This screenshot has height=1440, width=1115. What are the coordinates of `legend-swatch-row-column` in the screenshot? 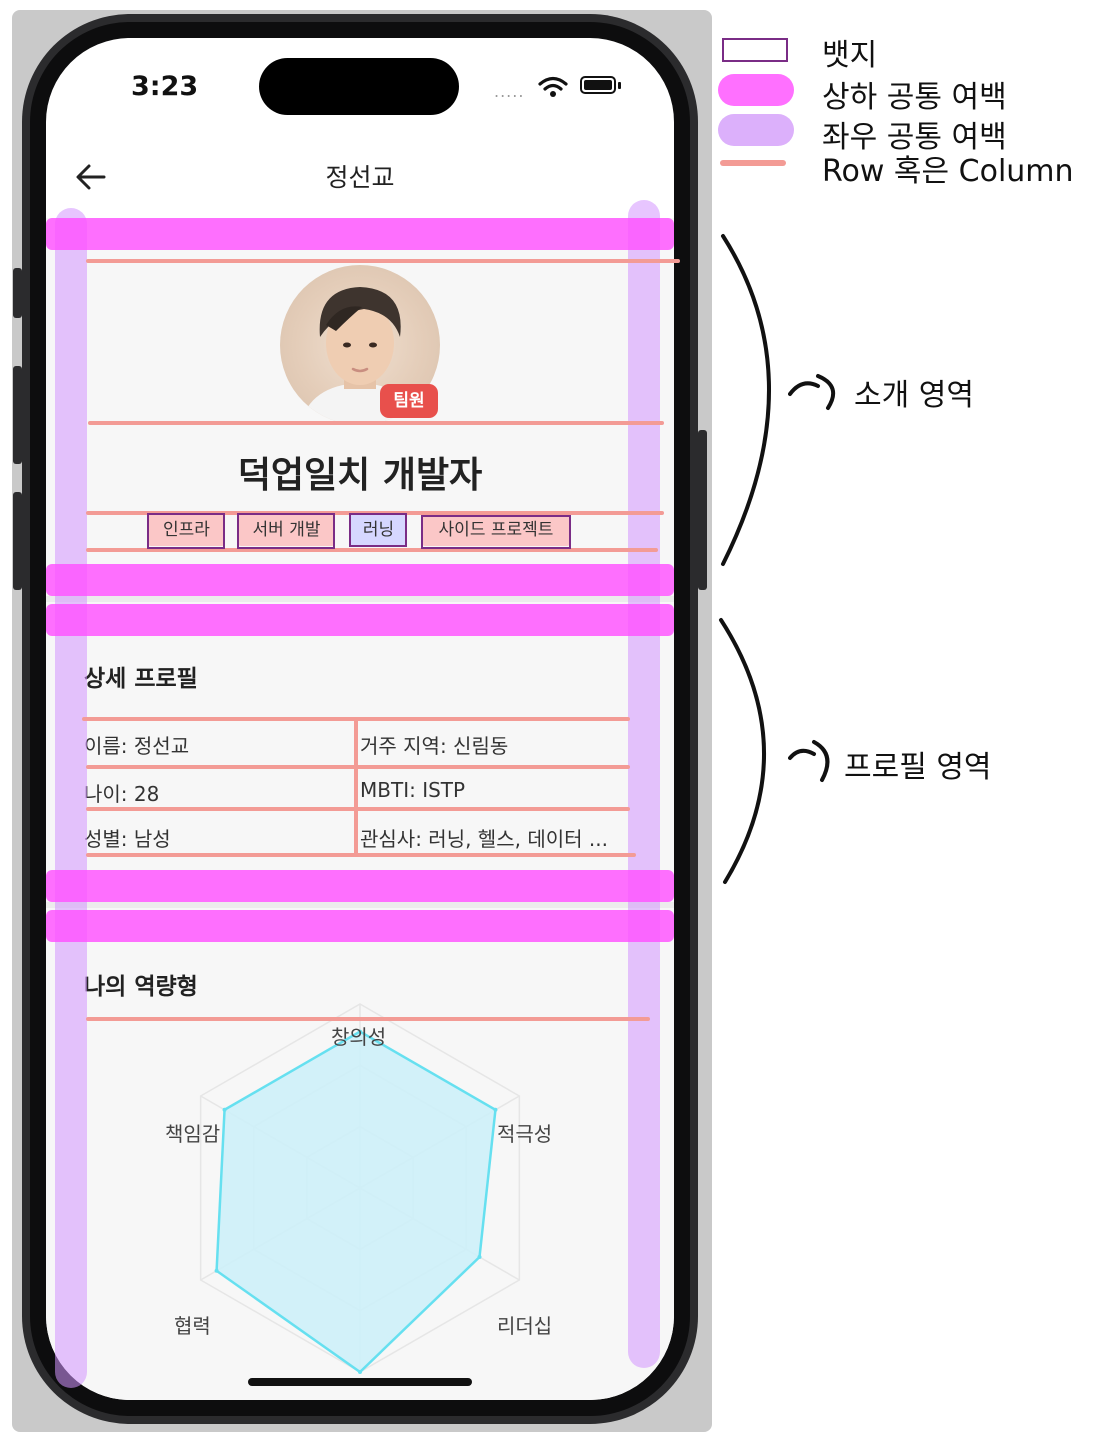 It's located at (753, 163).